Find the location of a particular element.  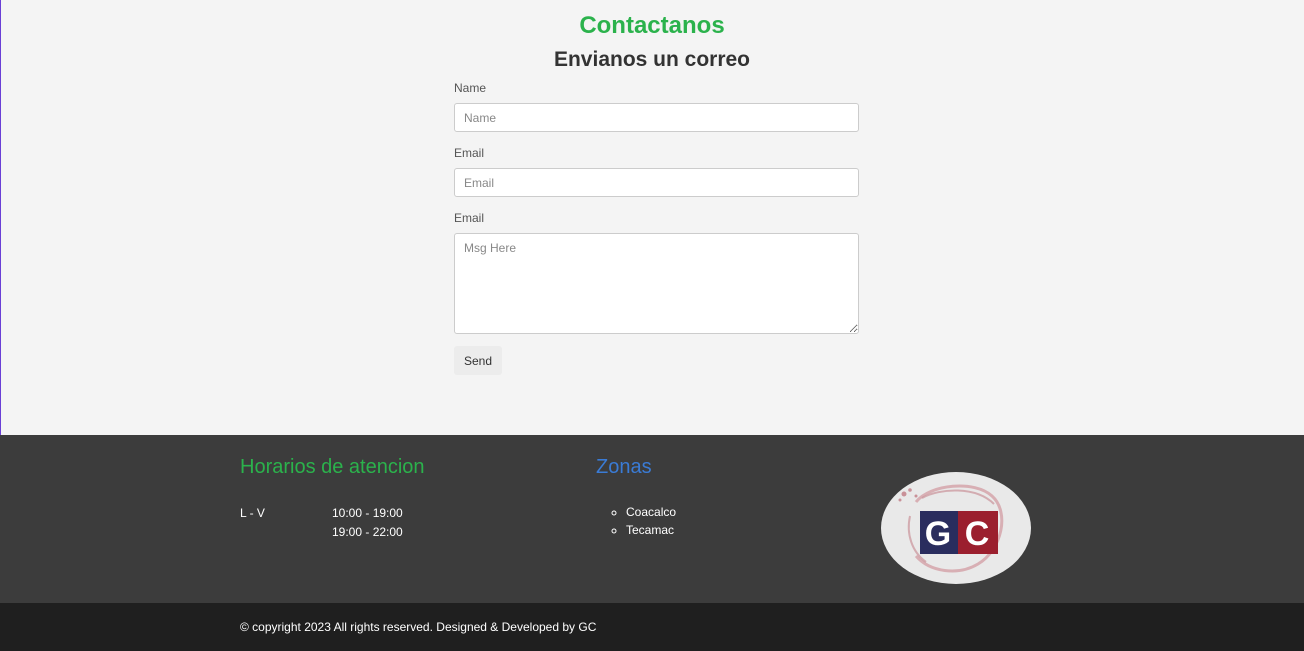

zone-item: Coacalco is located at coordinates (651, 512).